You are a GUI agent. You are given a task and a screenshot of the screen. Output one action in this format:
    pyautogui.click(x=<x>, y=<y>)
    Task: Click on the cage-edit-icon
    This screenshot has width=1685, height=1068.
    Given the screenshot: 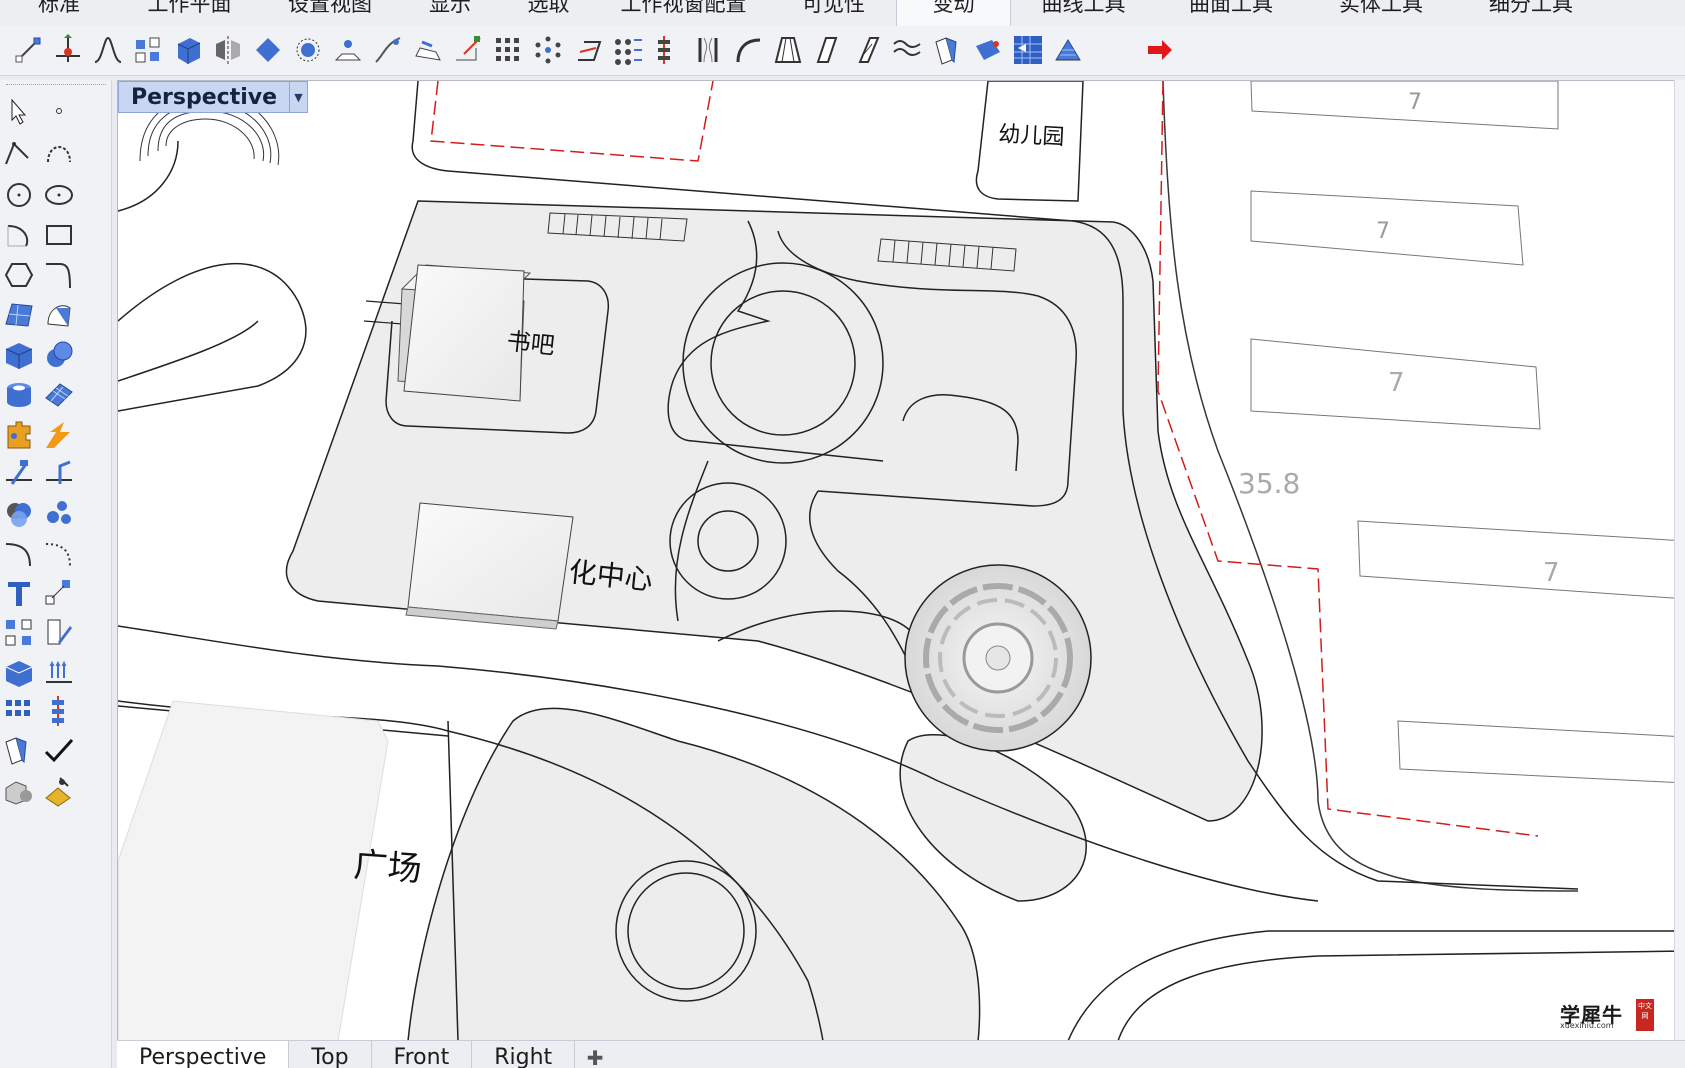 What is the action you would take?
    pyautogui.click(x=908, y=50)
    